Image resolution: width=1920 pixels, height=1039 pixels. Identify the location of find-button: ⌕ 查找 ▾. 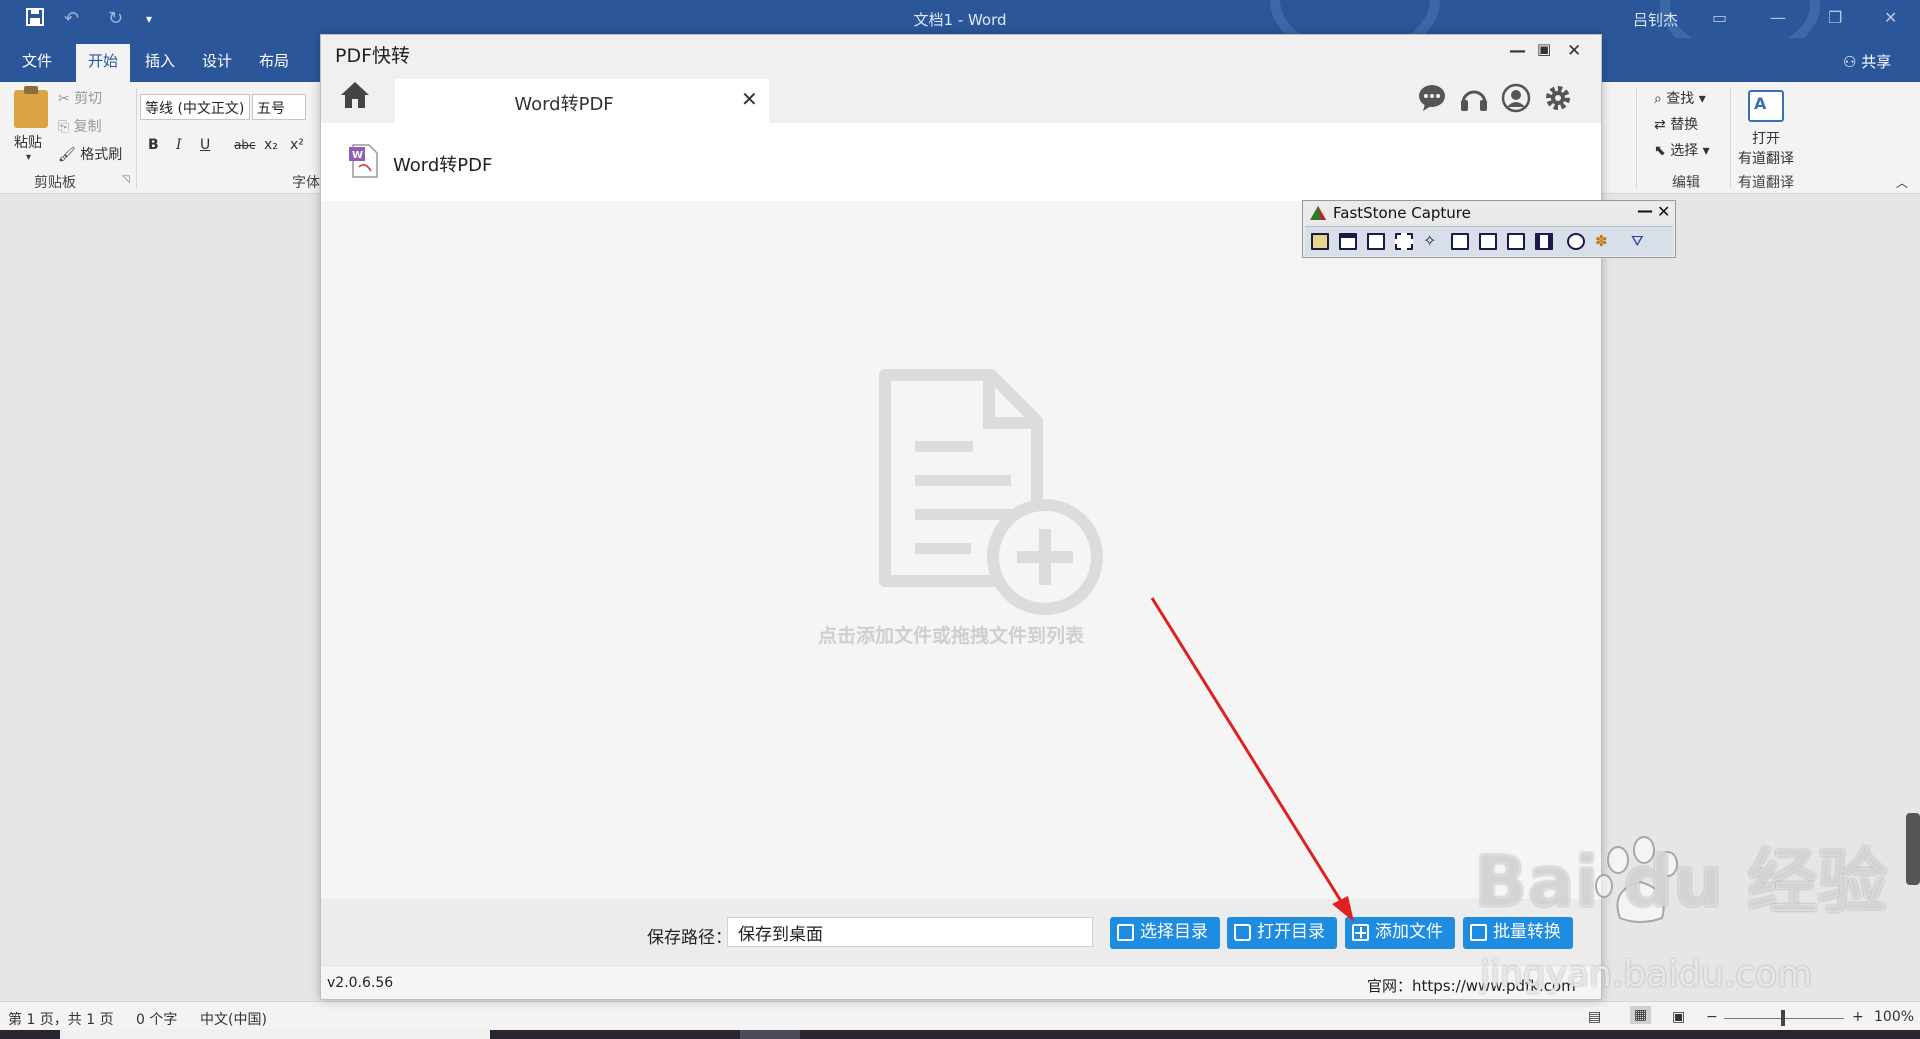
(1680, 98).